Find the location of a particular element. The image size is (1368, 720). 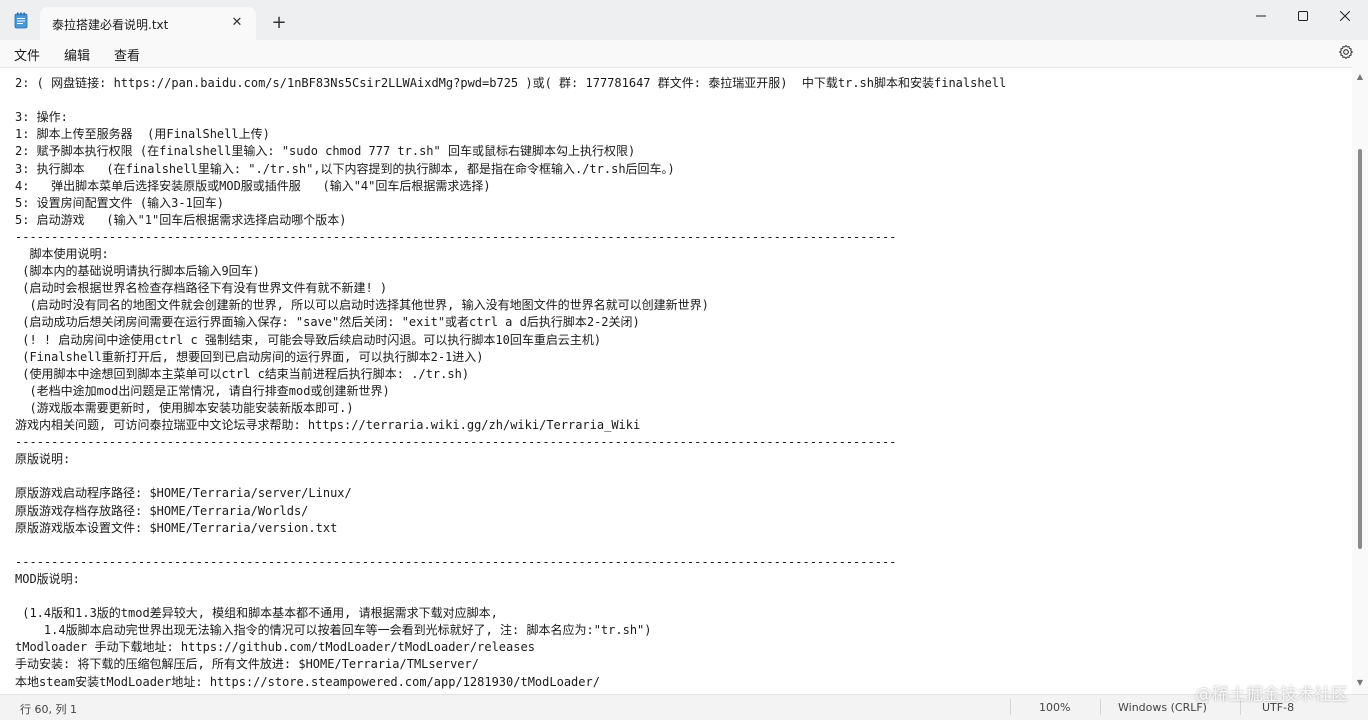

scroll-up-icon: ▲ is located at coordinates (1360, 77).